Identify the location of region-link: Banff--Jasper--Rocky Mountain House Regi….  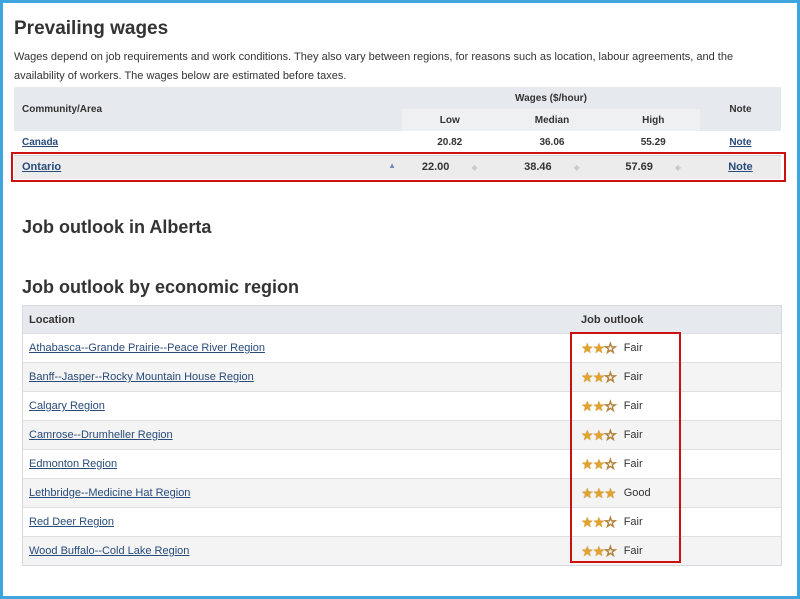
(141, 377).